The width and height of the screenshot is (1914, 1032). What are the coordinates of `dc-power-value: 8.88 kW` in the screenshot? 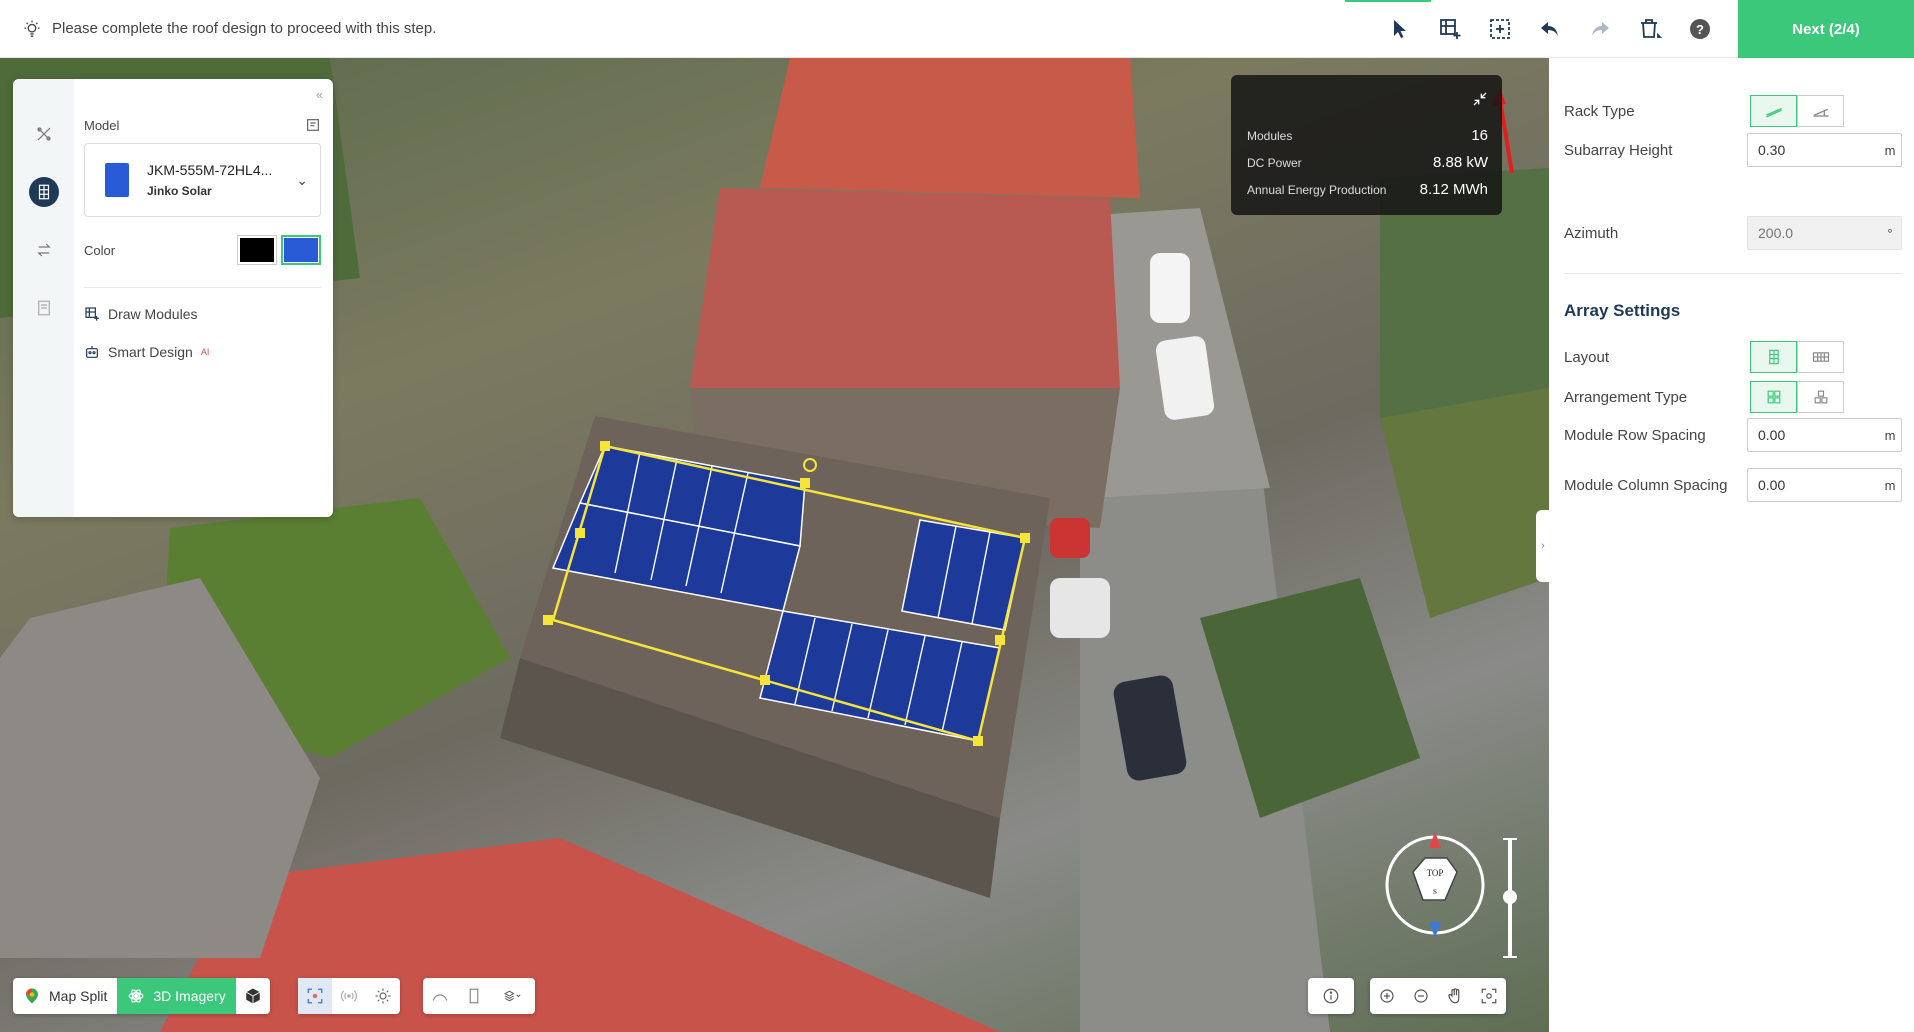 It's located at (1460, 162).